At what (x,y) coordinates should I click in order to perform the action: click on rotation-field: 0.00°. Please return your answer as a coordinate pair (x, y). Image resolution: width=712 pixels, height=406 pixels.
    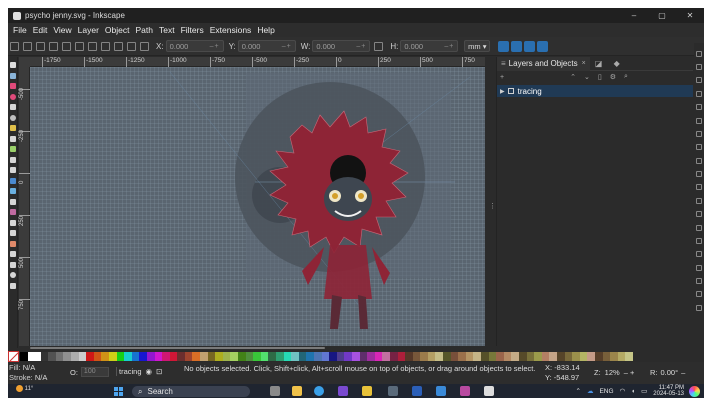
    Looking at the image, I should click on (670, 372).